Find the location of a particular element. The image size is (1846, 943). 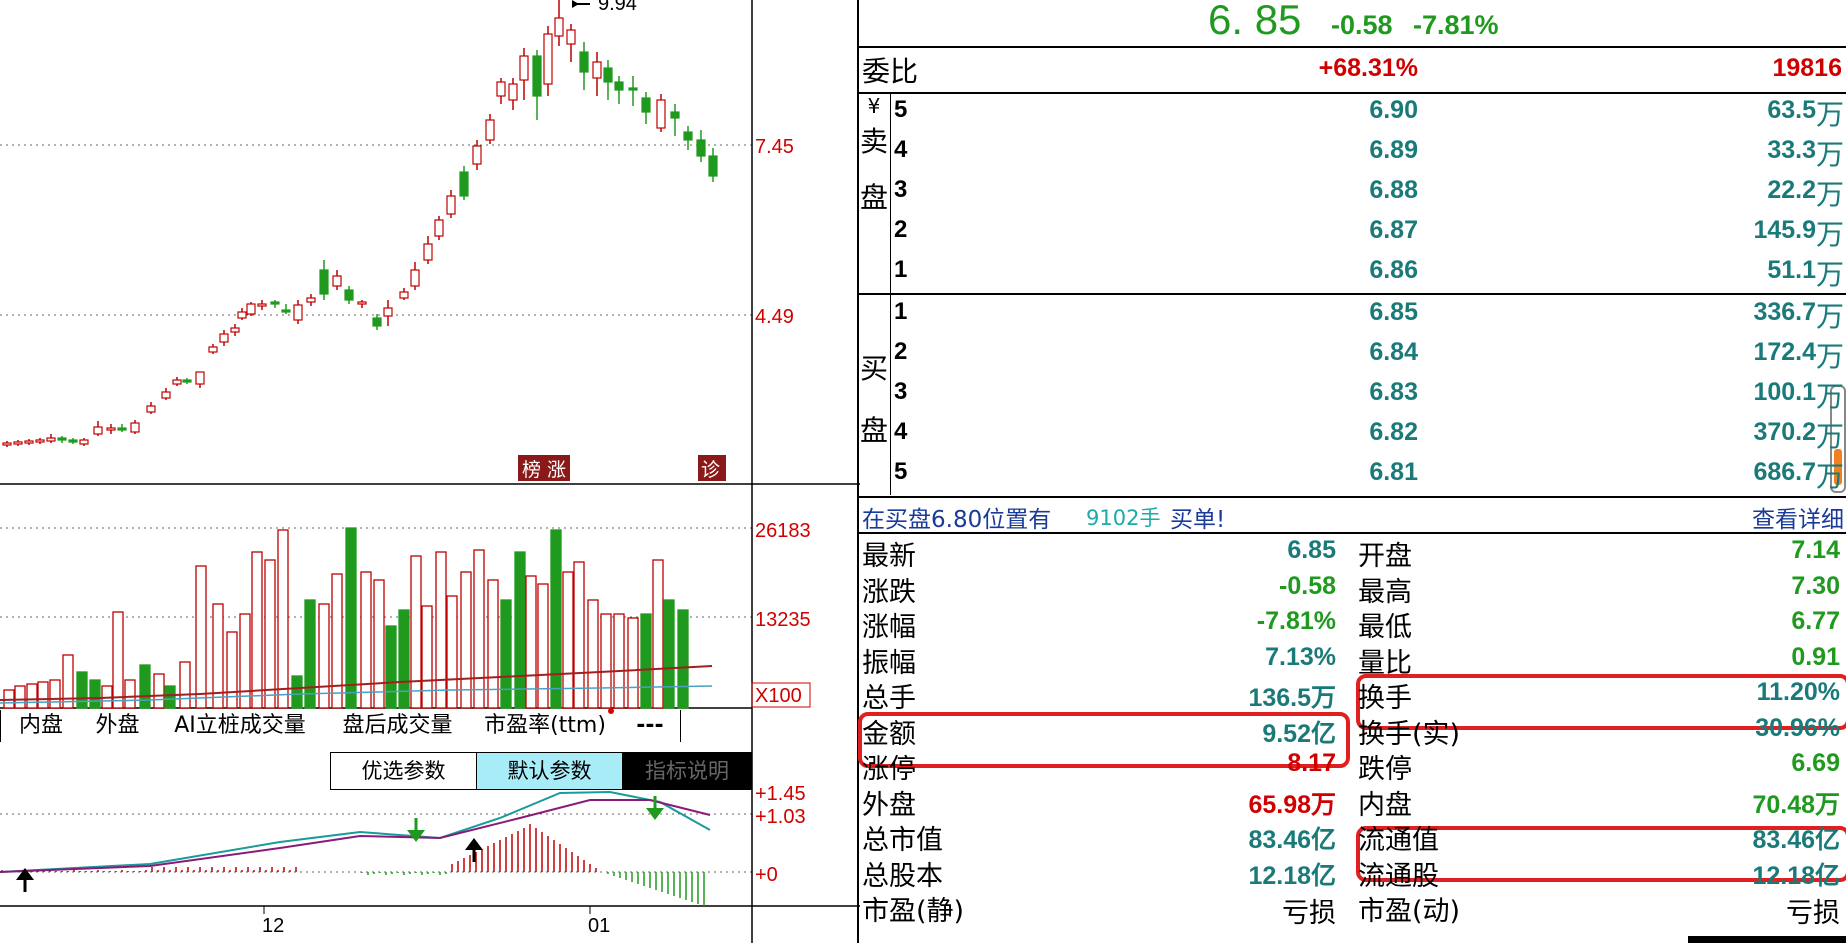

tab-more: --- is located at coordinates (650, 726).